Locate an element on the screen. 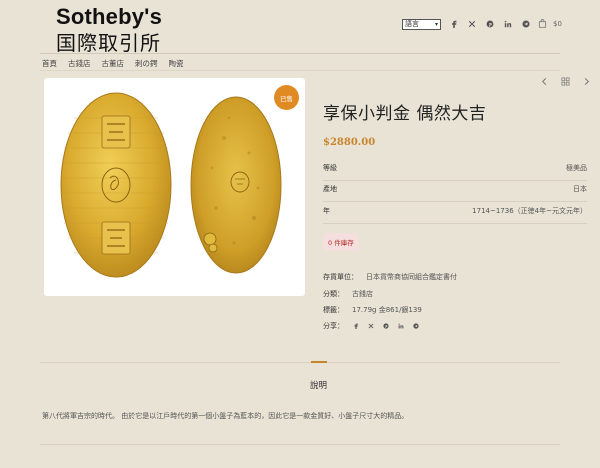 The image size is (600, 468). stock-badge: 0 件庫存 is located at coordinates (341, 242).